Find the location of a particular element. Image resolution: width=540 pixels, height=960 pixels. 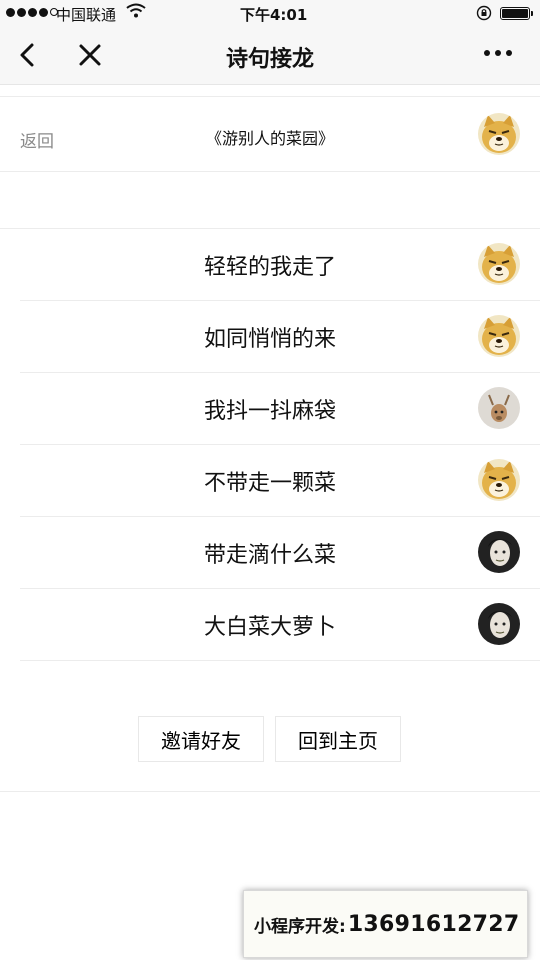

list-item: 不带走一颗菜 is located at coordinates (280, 481).